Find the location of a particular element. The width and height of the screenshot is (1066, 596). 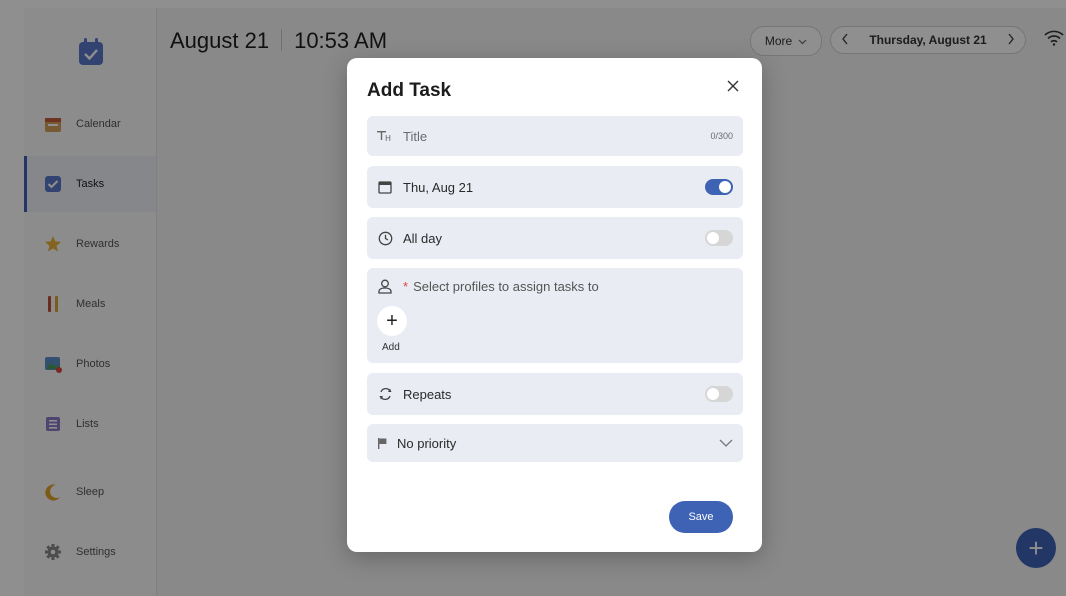

close-icon is located at coordinates (733, 88).